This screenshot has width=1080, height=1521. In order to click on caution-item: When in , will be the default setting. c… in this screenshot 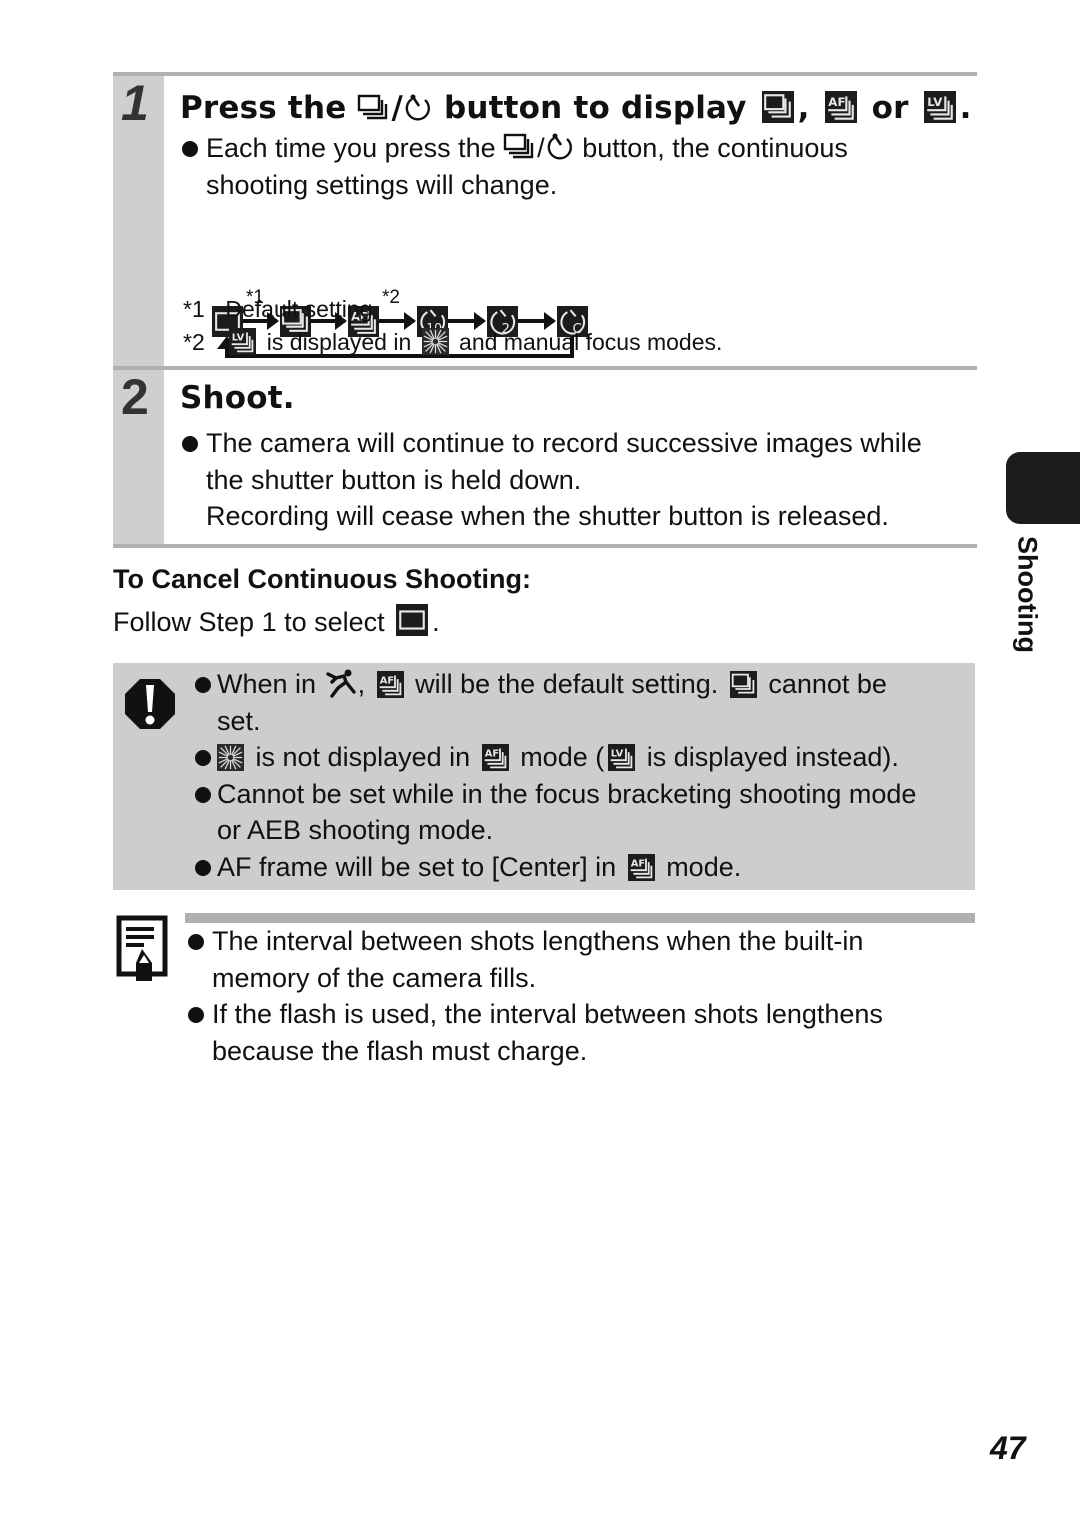, I will do `click(579, 702)`.